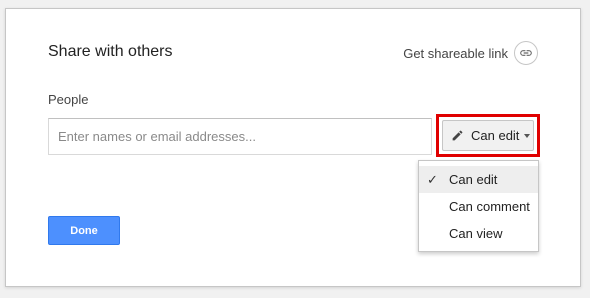  I want to click on dialog-title: Share with others, so click(110, 51).